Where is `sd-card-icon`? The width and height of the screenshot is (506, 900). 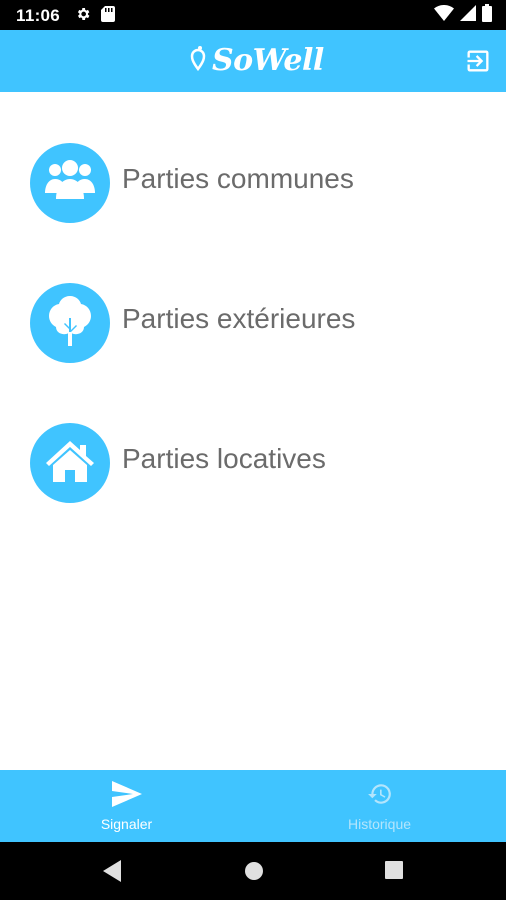
sd-card-icon is located at coordinates (108, 16).